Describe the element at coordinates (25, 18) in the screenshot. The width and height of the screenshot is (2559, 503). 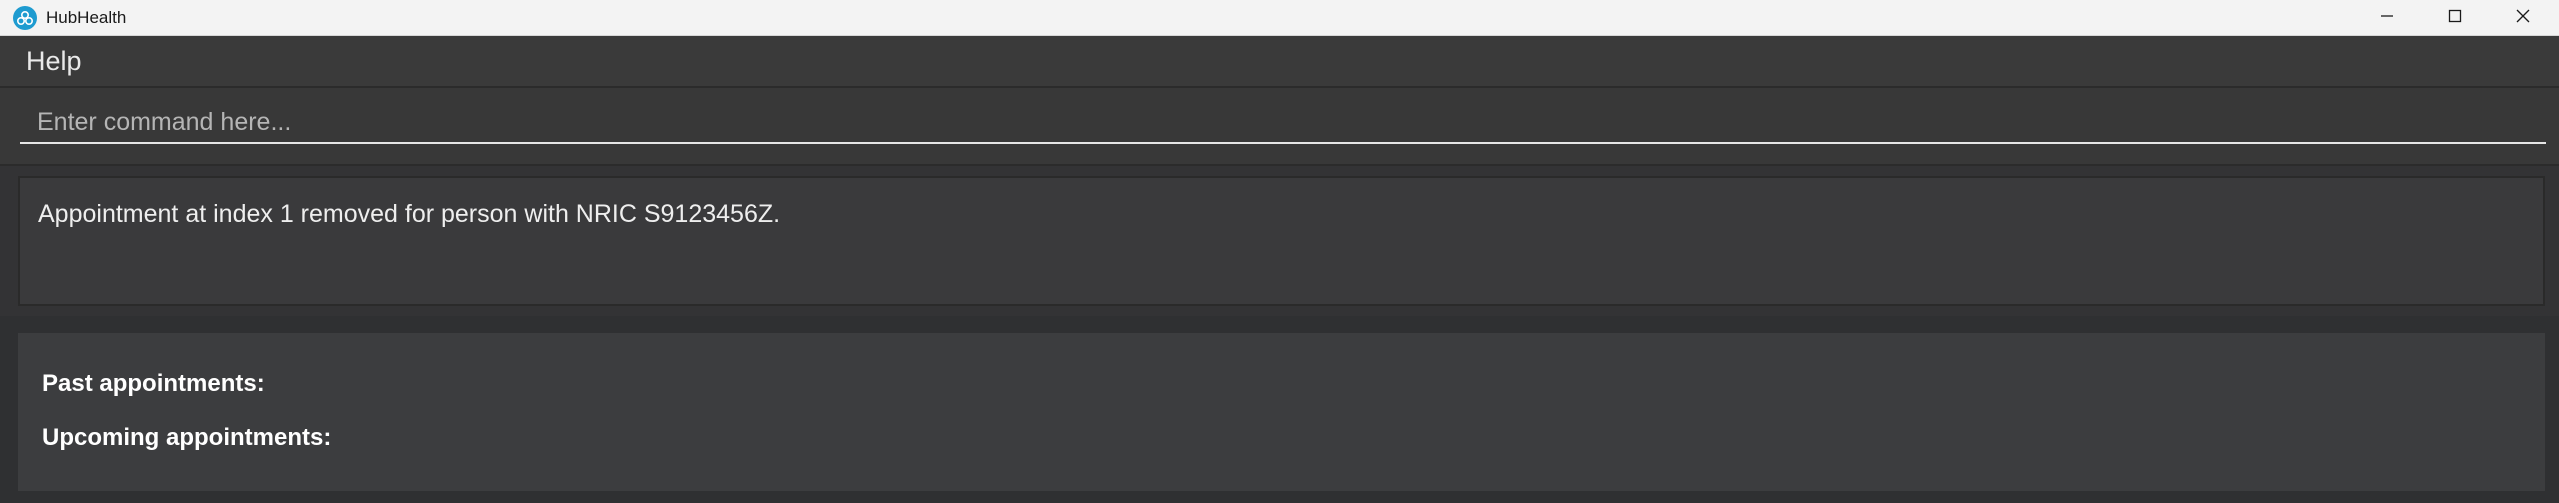
I see `hubhealth-logo-icon` at that location.